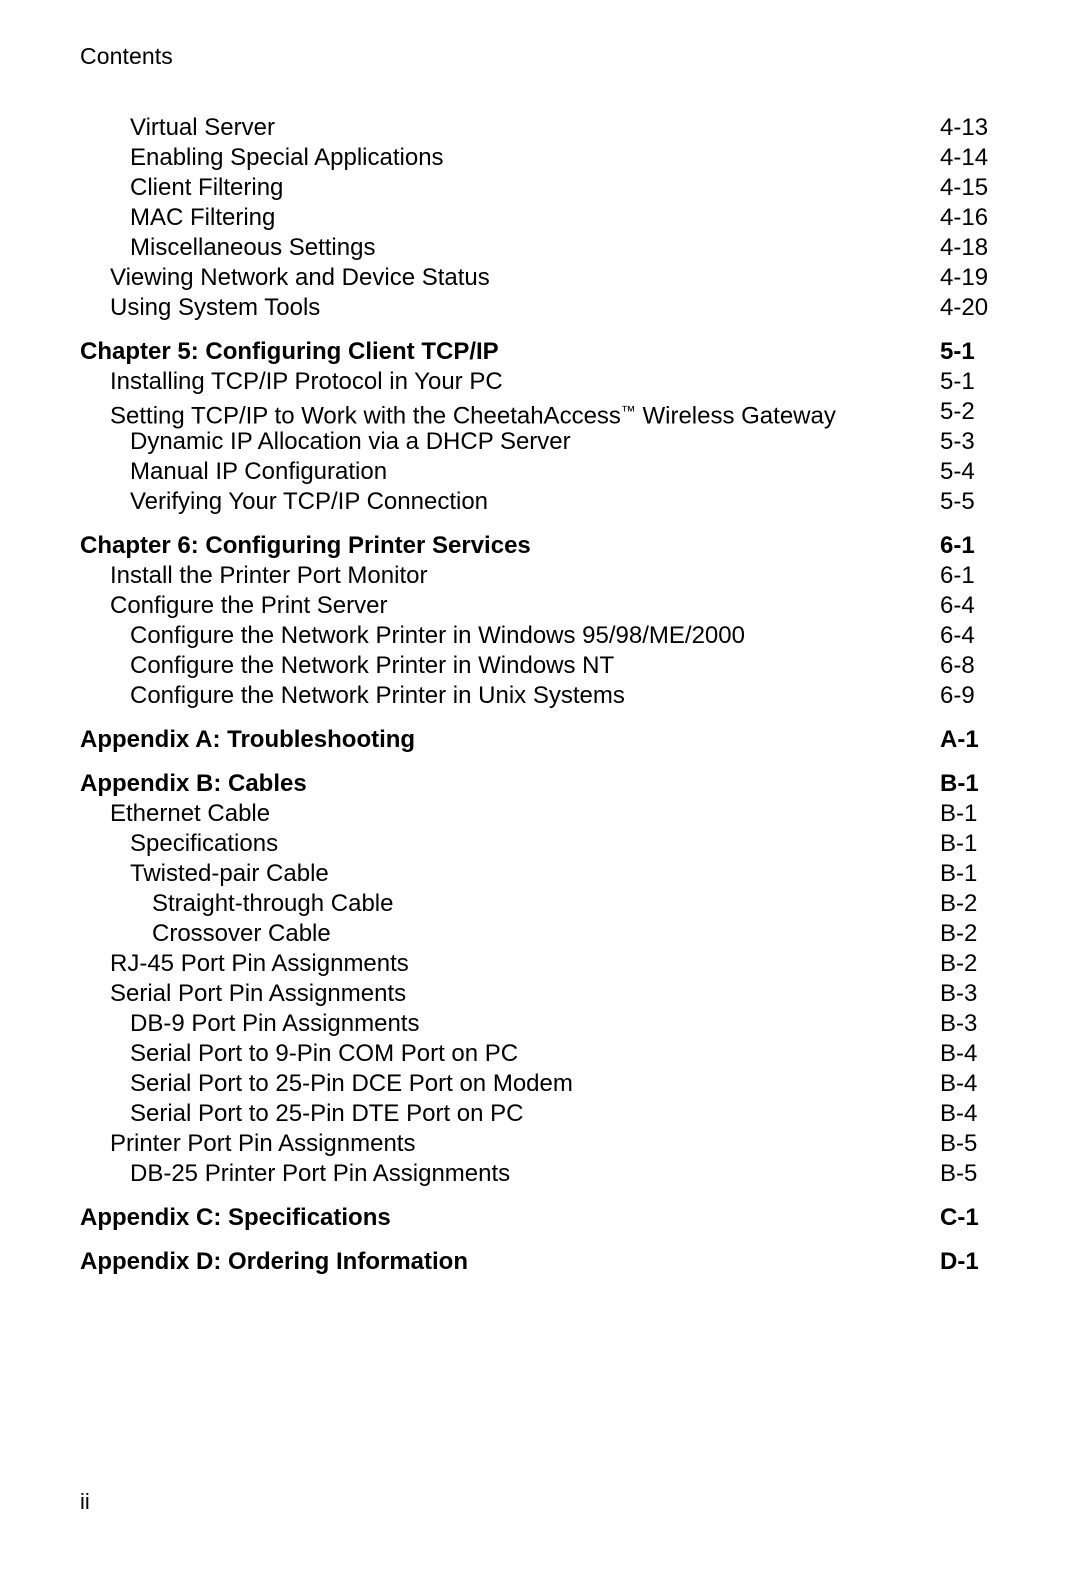  What do you see at coordinates (327, 1113) in the screenshot?
I see `toc-entry-title: Serial Port to 25-Pin DTE Port on PC` at bounding box center [327, 1113].